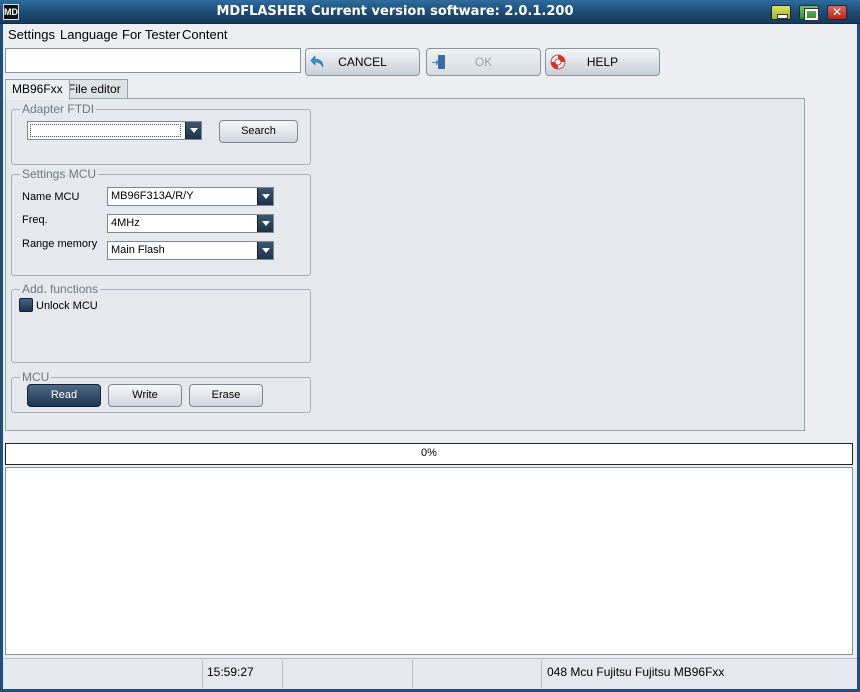  What do you see at coordinates (58, 109) in the screenshot?
I see `adapter-ftdi-title: Adapter FTDI` at bounding box center [58, 109].